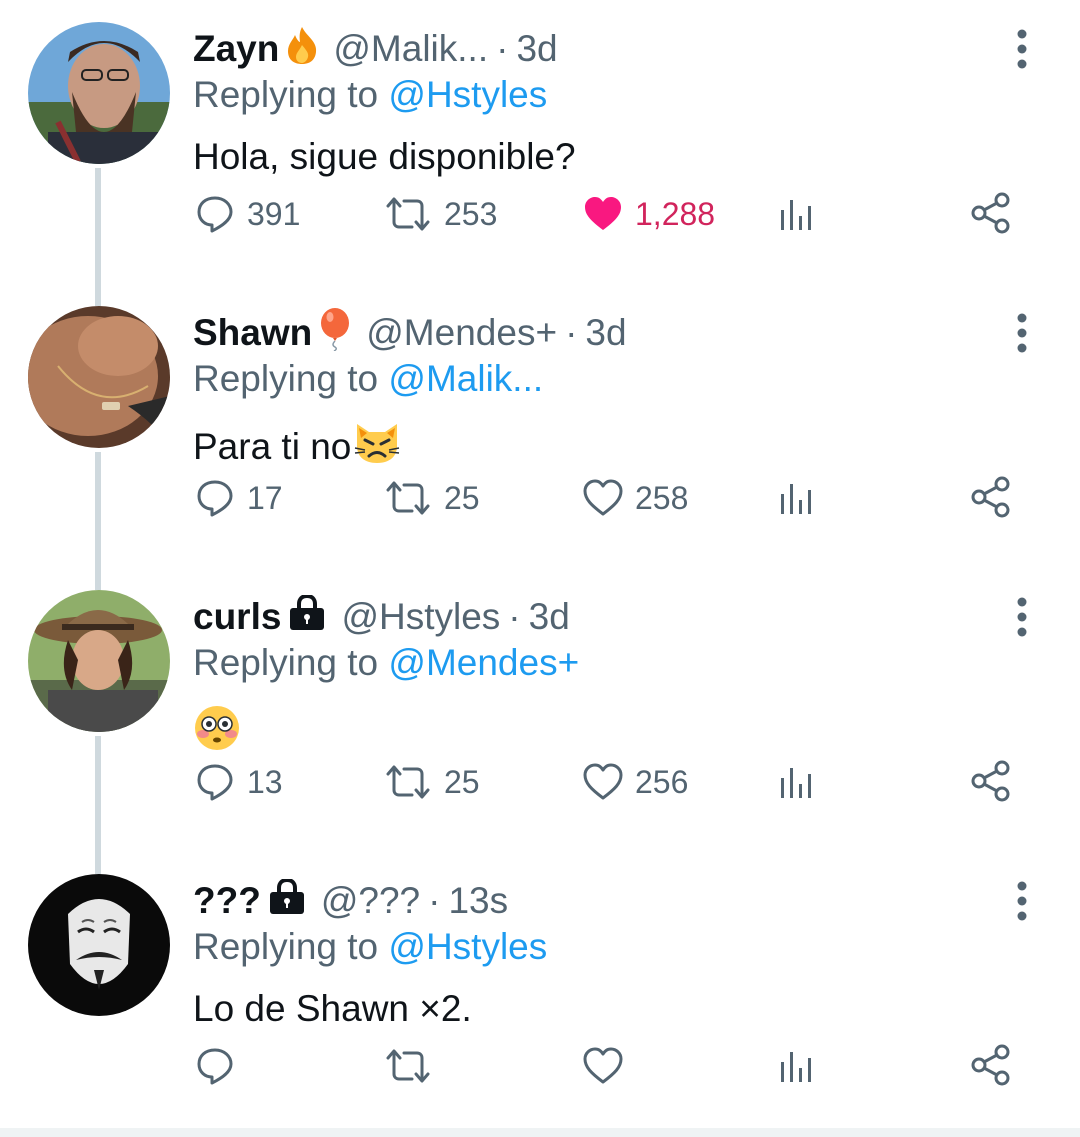 Image resolution: width=1080 pixels, height=1137 pixels. What do you see at coordinates (377, 446) in the screenshot?
I see `pouting-cat-emoji-icon` at bounding box center [377, 446].